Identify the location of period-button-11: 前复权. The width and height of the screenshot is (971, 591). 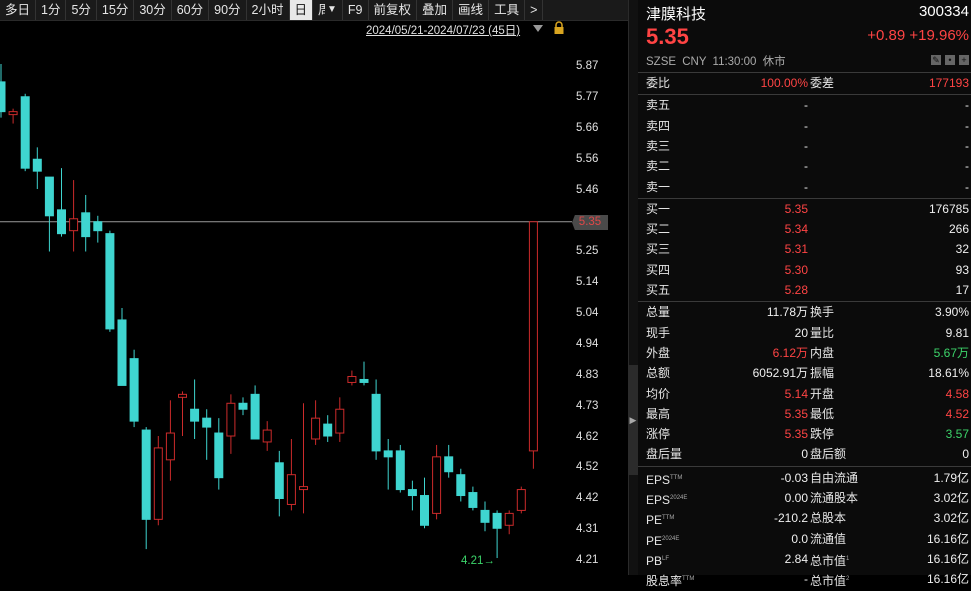
(393, 10).